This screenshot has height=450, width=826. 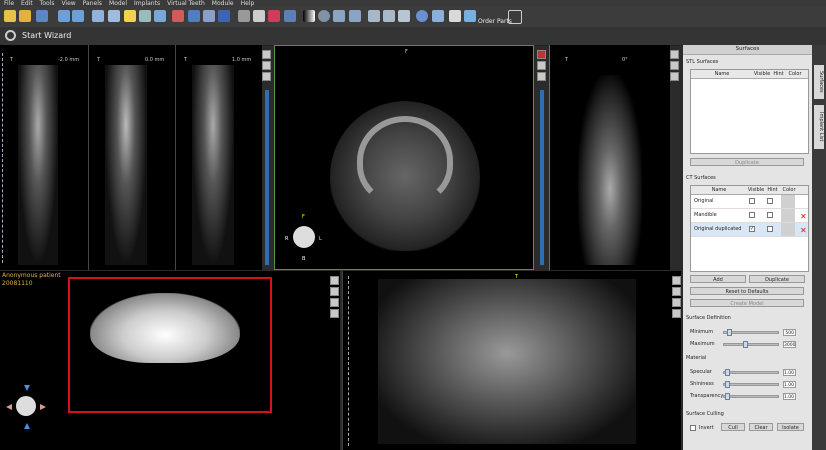 I want to click on refresh-icon, so click(x=422, y=16).